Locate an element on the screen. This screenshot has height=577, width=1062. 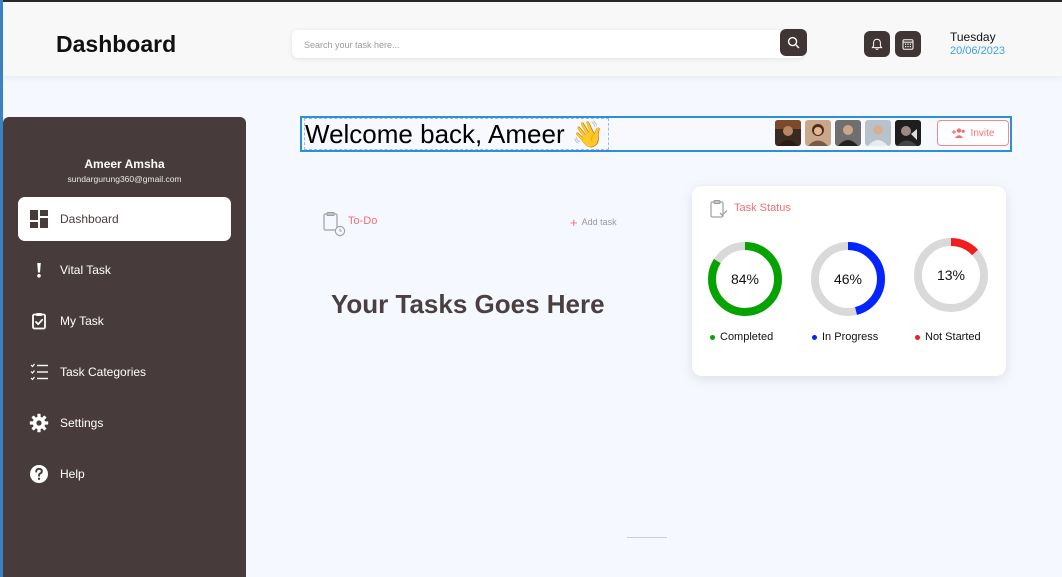
calendar-icon is located at coordinates (908, 44).